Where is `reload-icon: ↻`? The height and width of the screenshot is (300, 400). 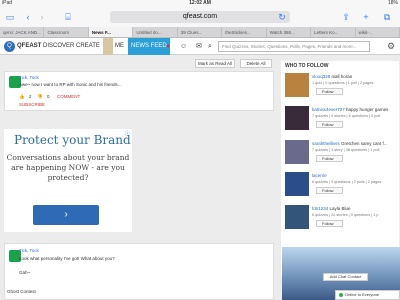
reload-icon: ↻ is located at coordinates (282, 17).